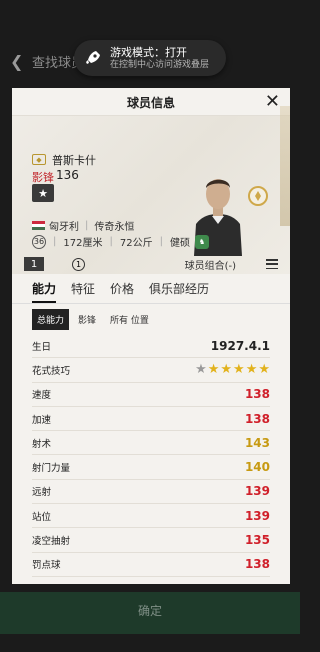 The image size is (320, 652). I want to click on hungary-flag-icon, so click(38, 225).